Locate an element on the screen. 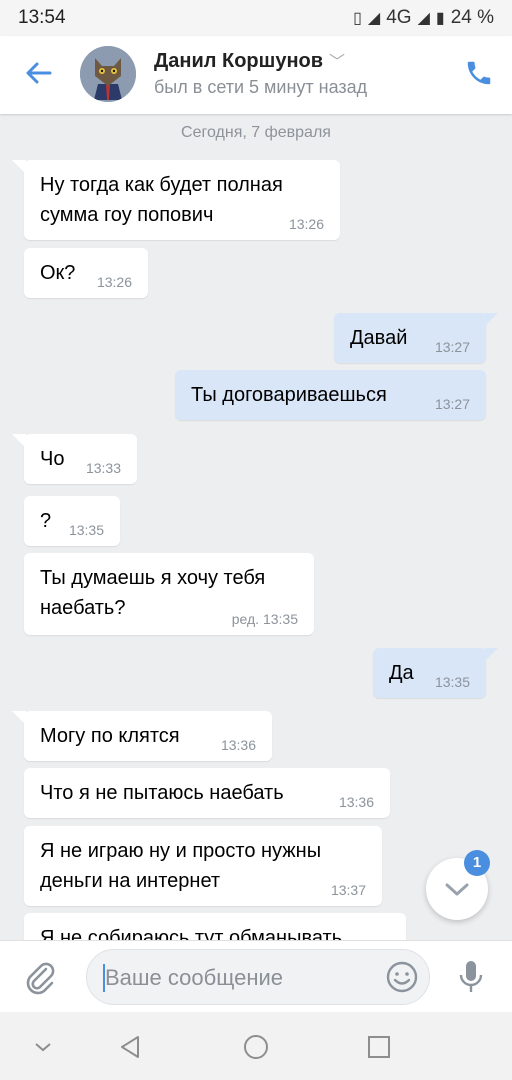 The width and height of the screenshot is (512, 1080). message-outgoing: Давай 13:27 is located at coordinates (416, 338).